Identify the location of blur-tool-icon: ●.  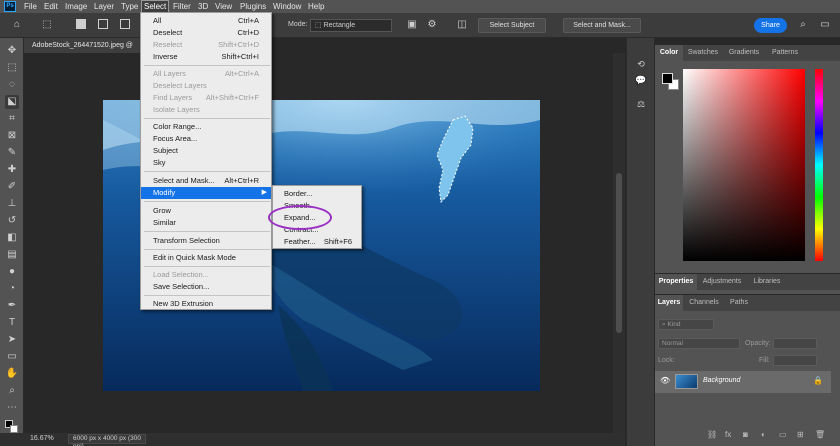
(12, 272).